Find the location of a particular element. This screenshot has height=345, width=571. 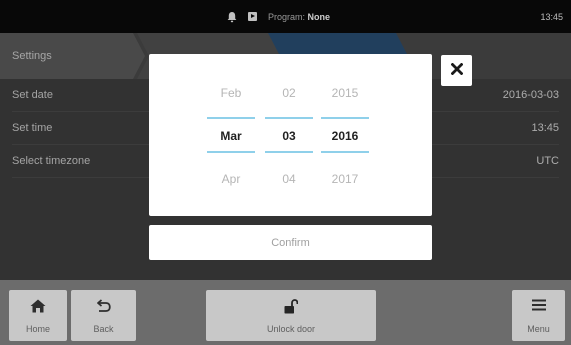

year-selection-line-bottom is located at coordinates (345, 152).